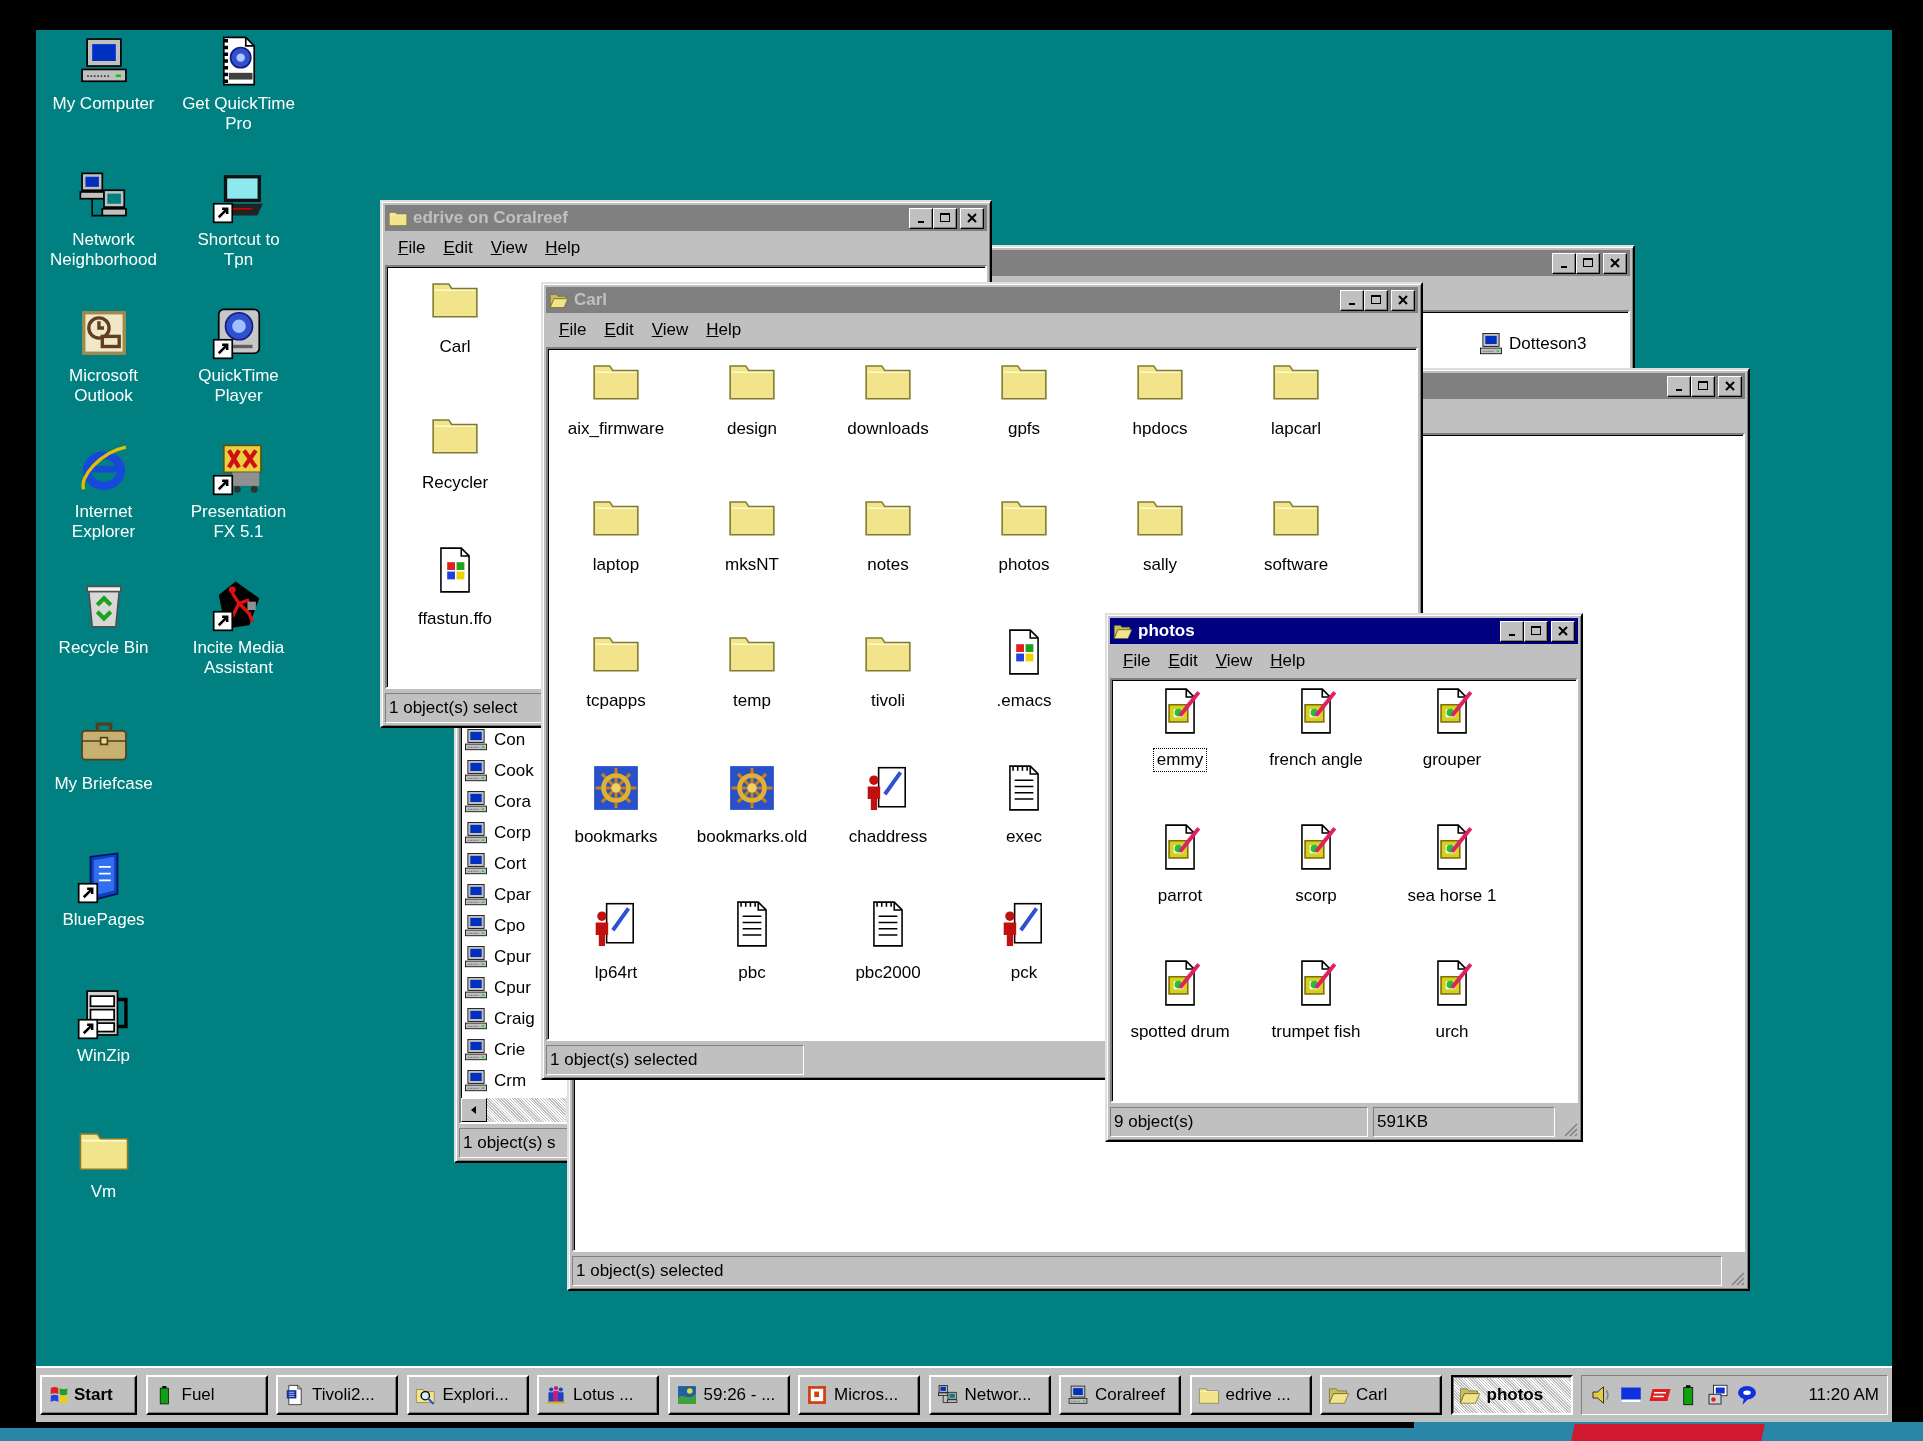  What do you see at coordinates (616, 565) in the screenshot?
I see `file-label: laptop` at bounding box center [616, 565].